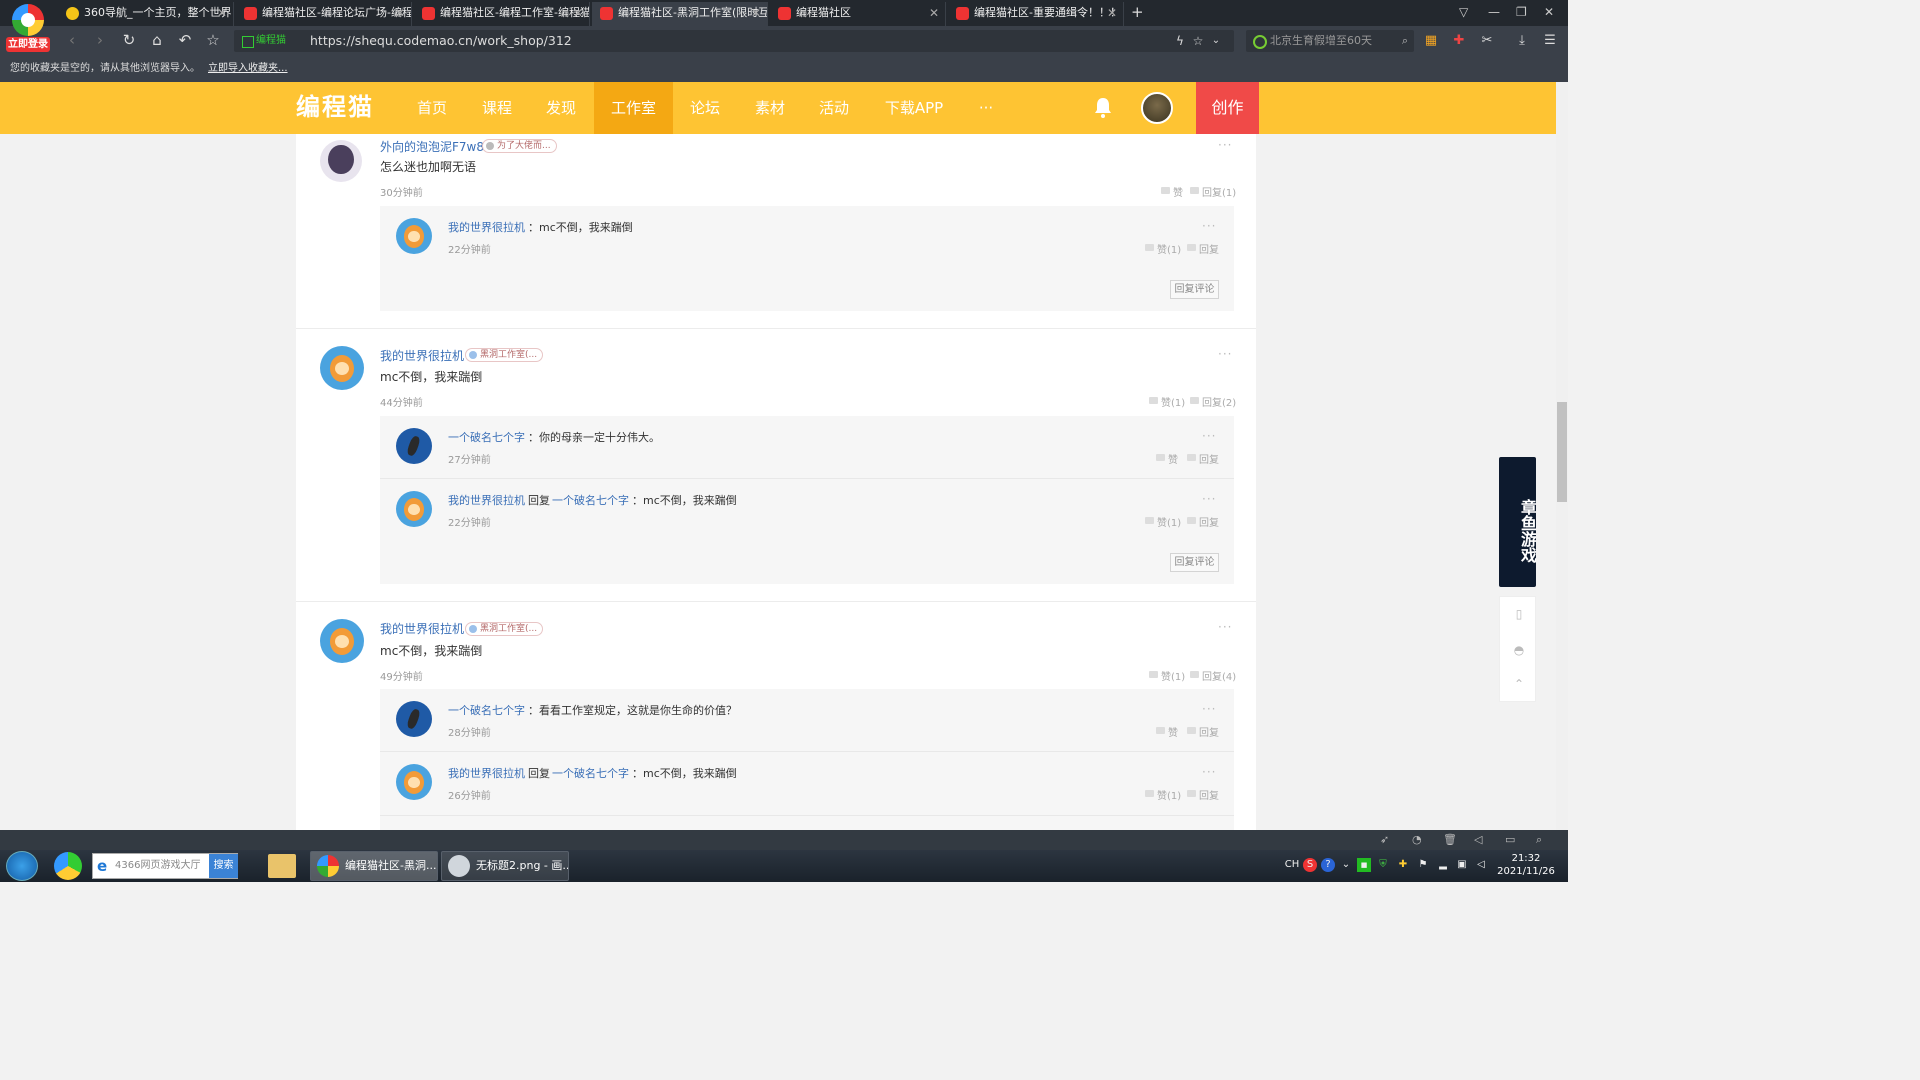  I want to click on system-clock: 21:32 2021/11/26, so click(1526, 865).